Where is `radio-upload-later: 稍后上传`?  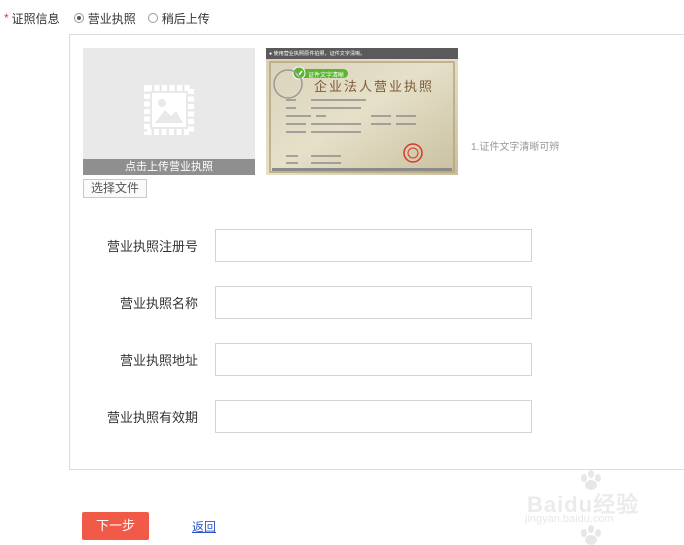 radio-upload-later: 稍后上传 is located at coordinates (178, 18).